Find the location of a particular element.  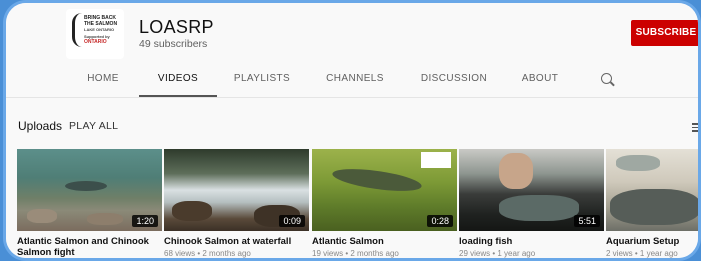

channel-watermark-logo is located at coordinates (436, 160).